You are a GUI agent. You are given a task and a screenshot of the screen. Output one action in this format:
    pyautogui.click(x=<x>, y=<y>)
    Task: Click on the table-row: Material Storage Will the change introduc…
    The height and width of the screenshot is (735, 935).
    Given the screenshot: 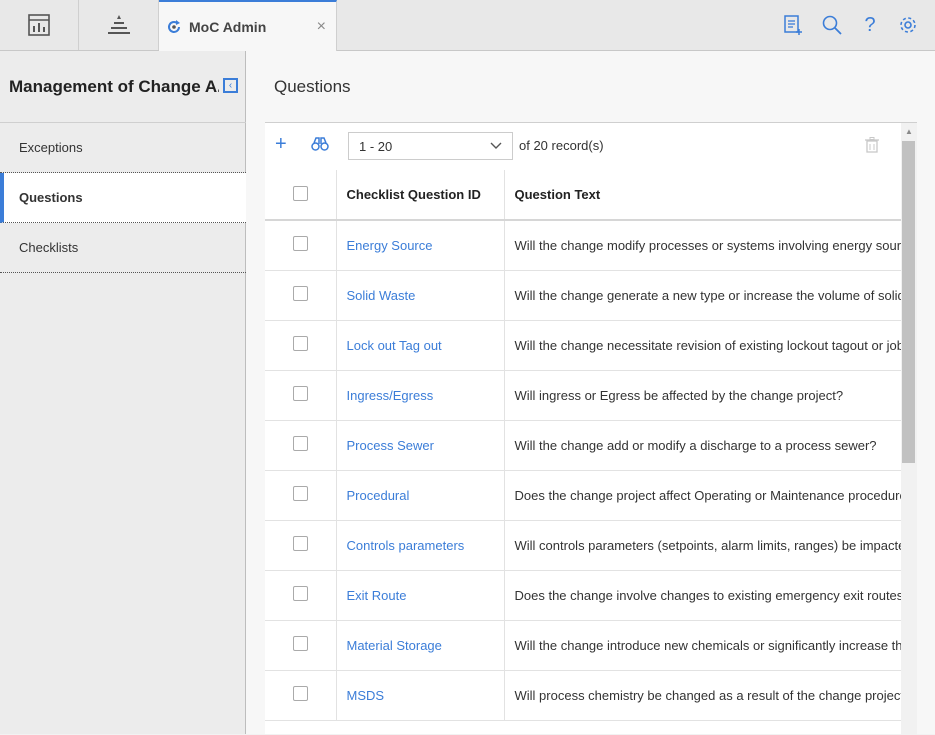 What is the action you would take?
    pyautogui.click(x=583, y=645)
    